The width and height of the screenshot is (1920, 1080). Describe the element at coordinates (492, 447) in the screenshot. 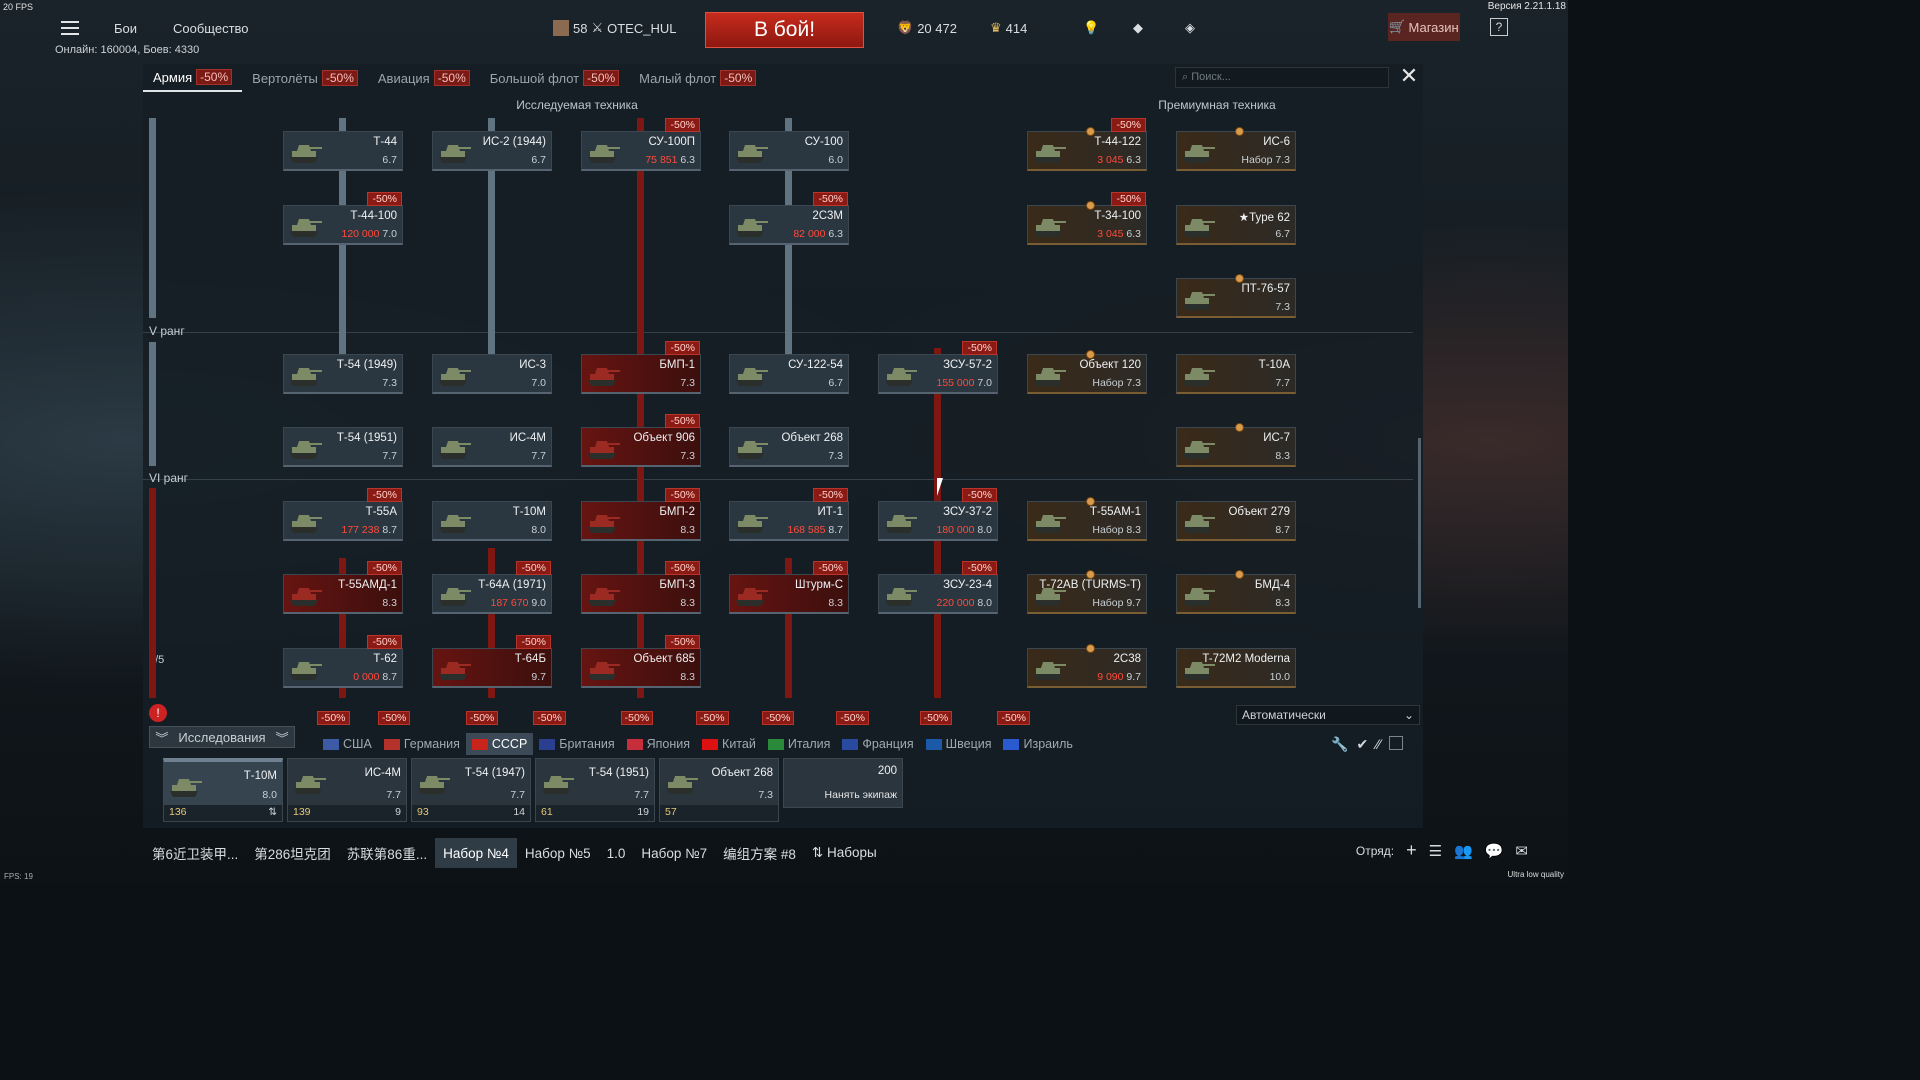

I see `vehicle-card: ИС-4М 7.7` at that location.